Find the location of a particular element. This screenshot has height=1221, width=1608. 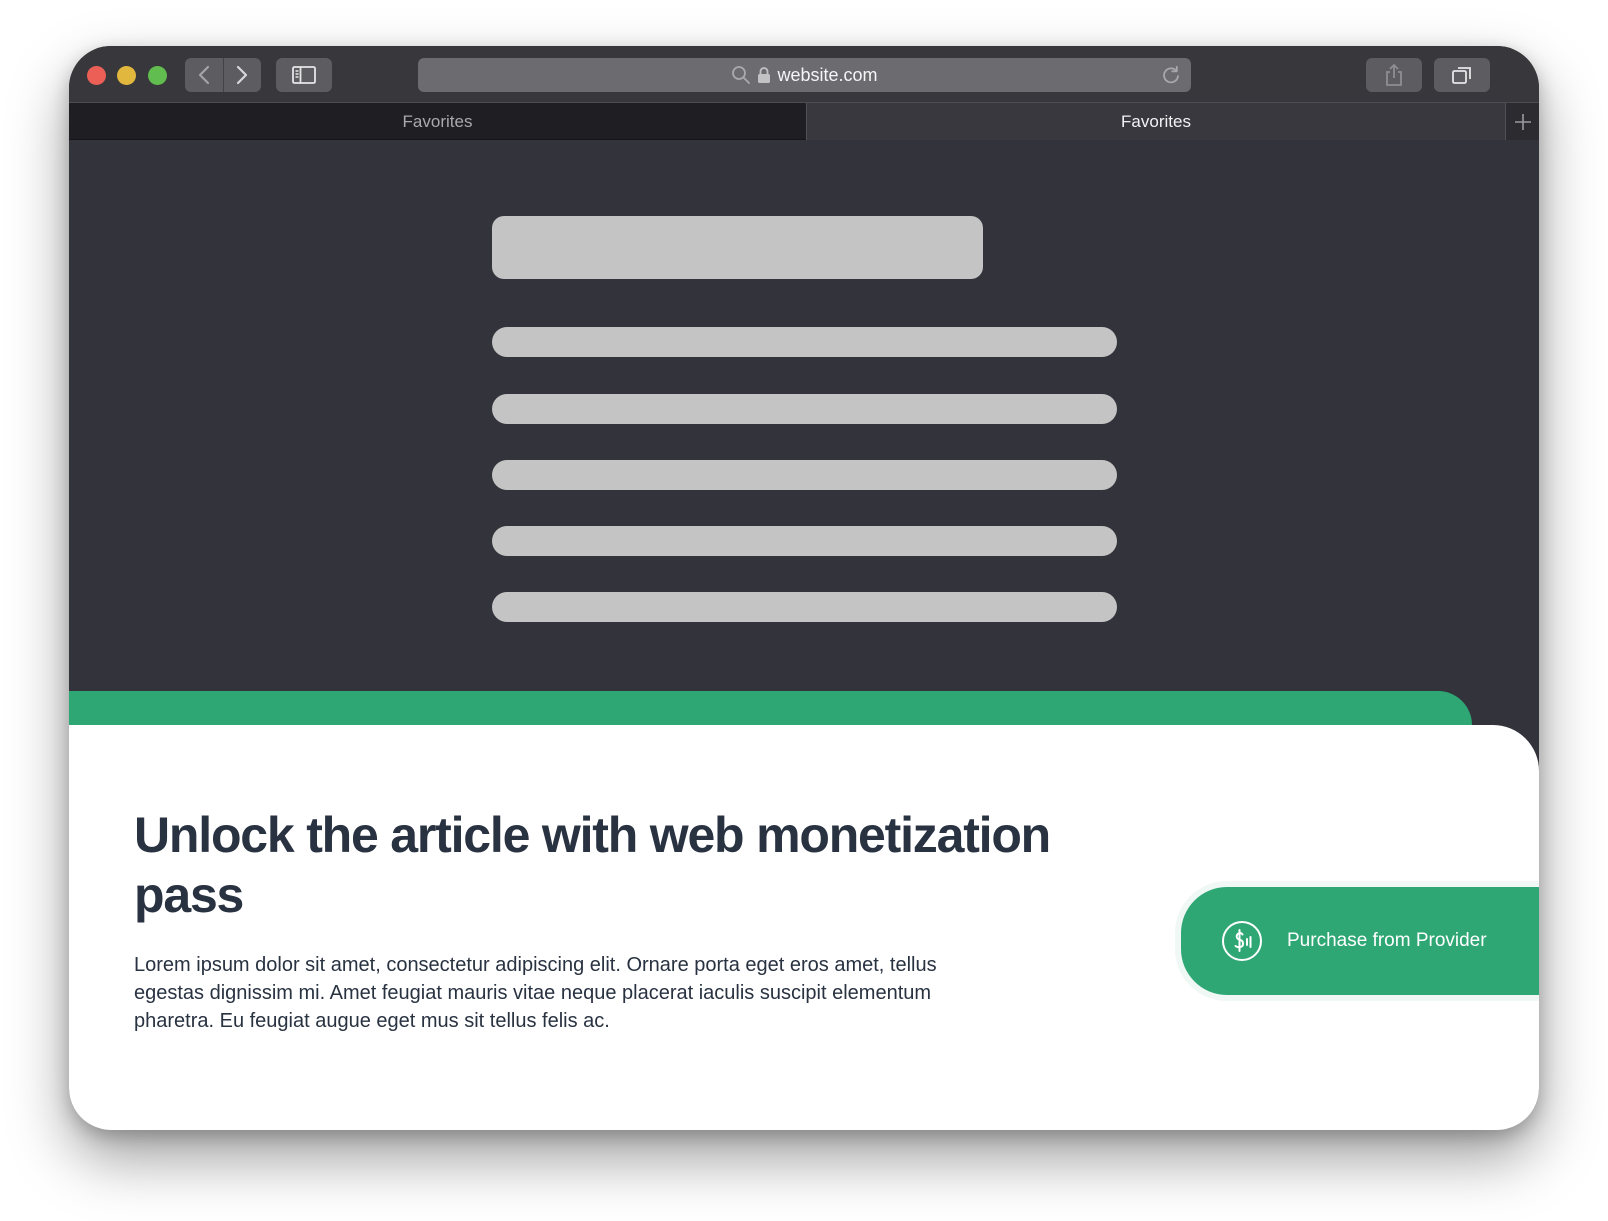

lock-icon is located at coordinates (764, 75).